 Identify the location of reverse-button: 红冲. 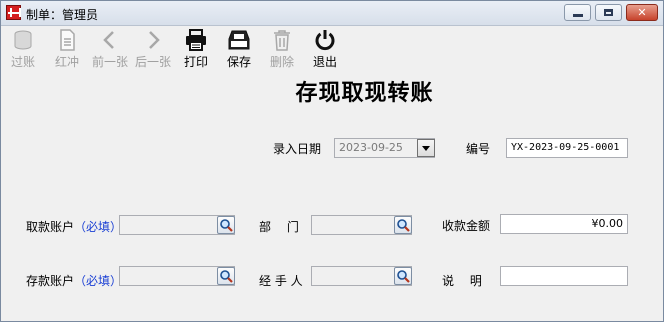
(67, 48).